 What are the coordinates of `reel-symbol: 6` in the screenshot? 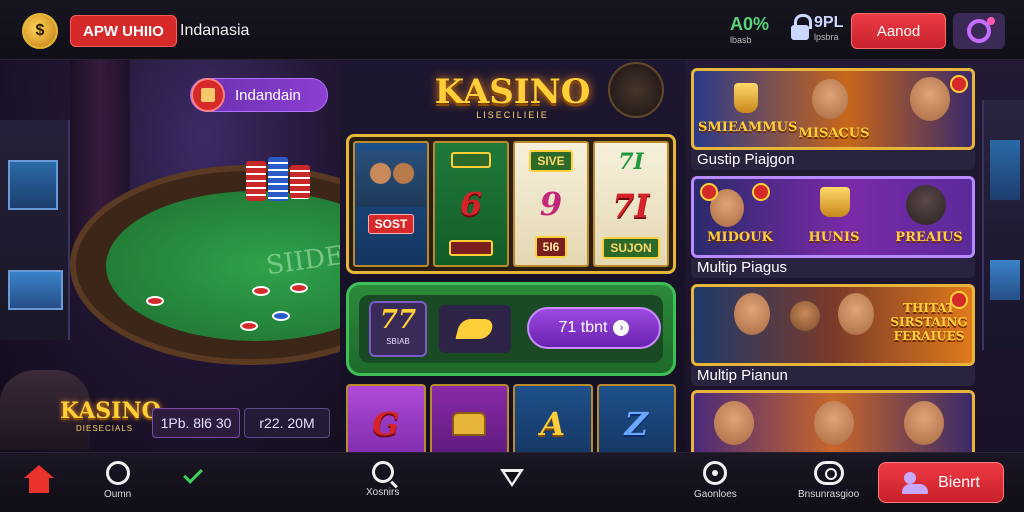 It's located at (471, 203).